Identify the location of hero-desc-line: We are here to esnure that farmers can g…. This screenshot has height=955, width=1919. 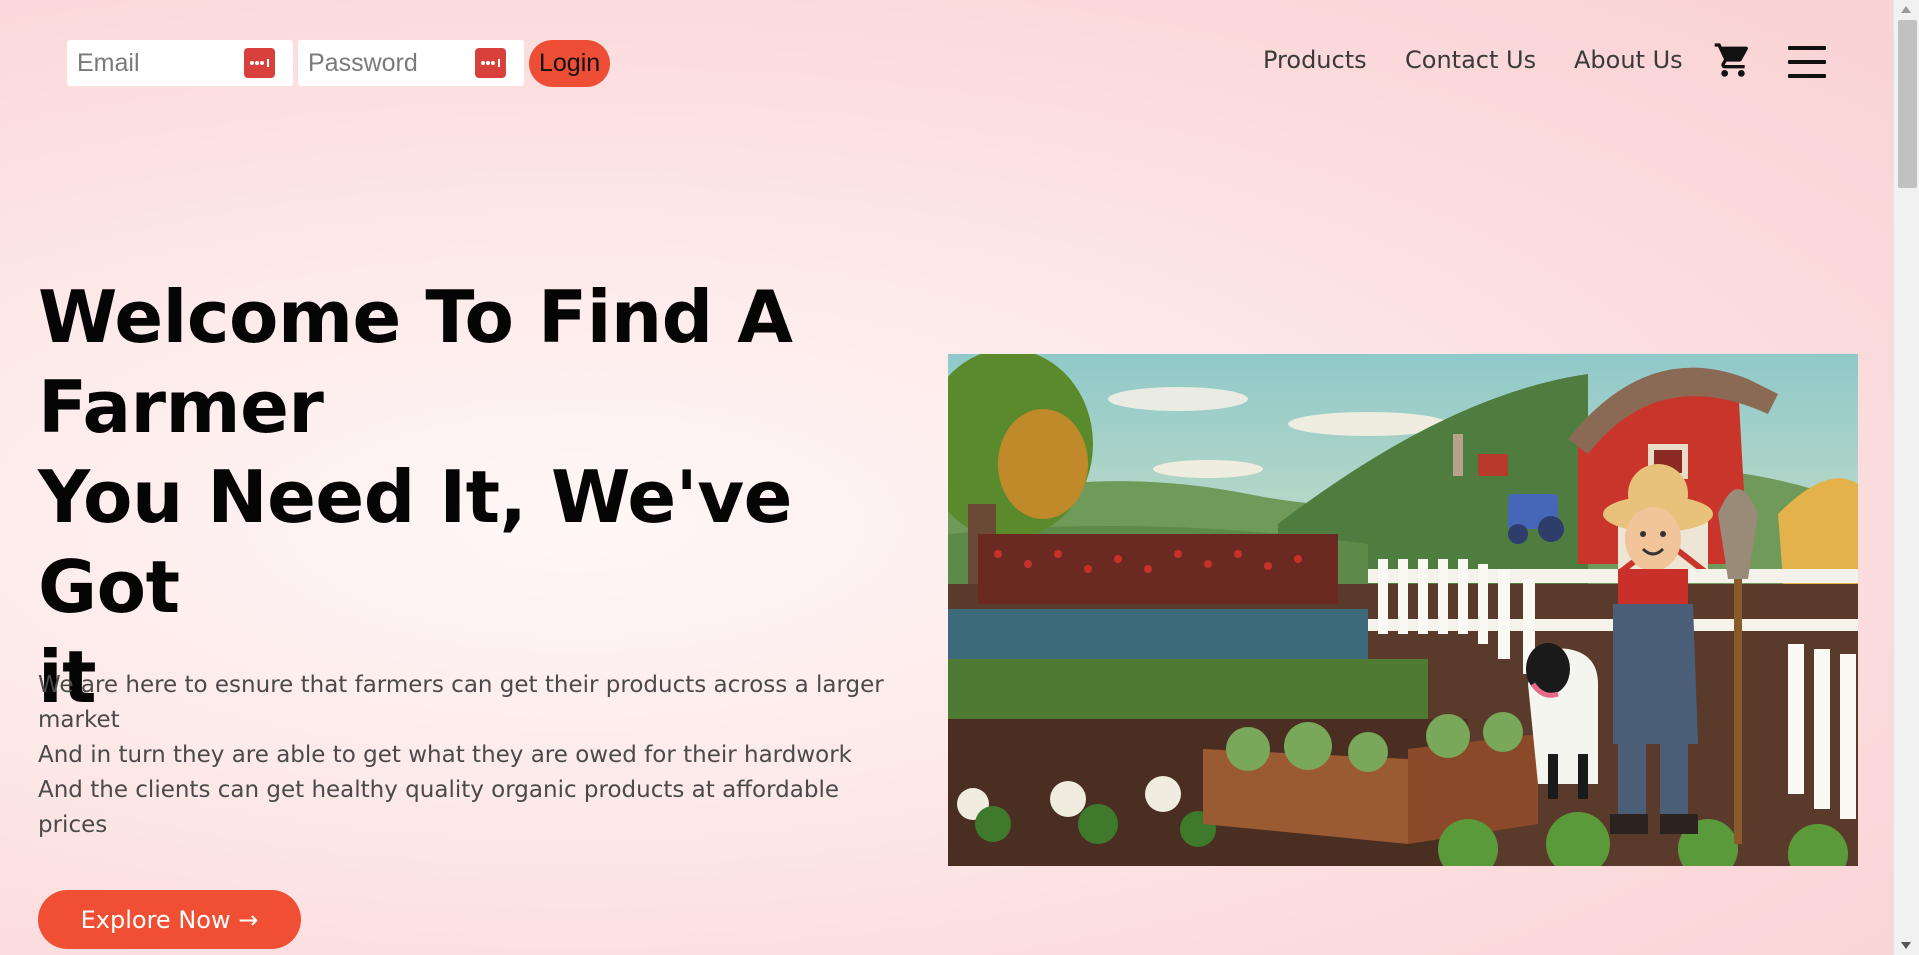
(461, 685).